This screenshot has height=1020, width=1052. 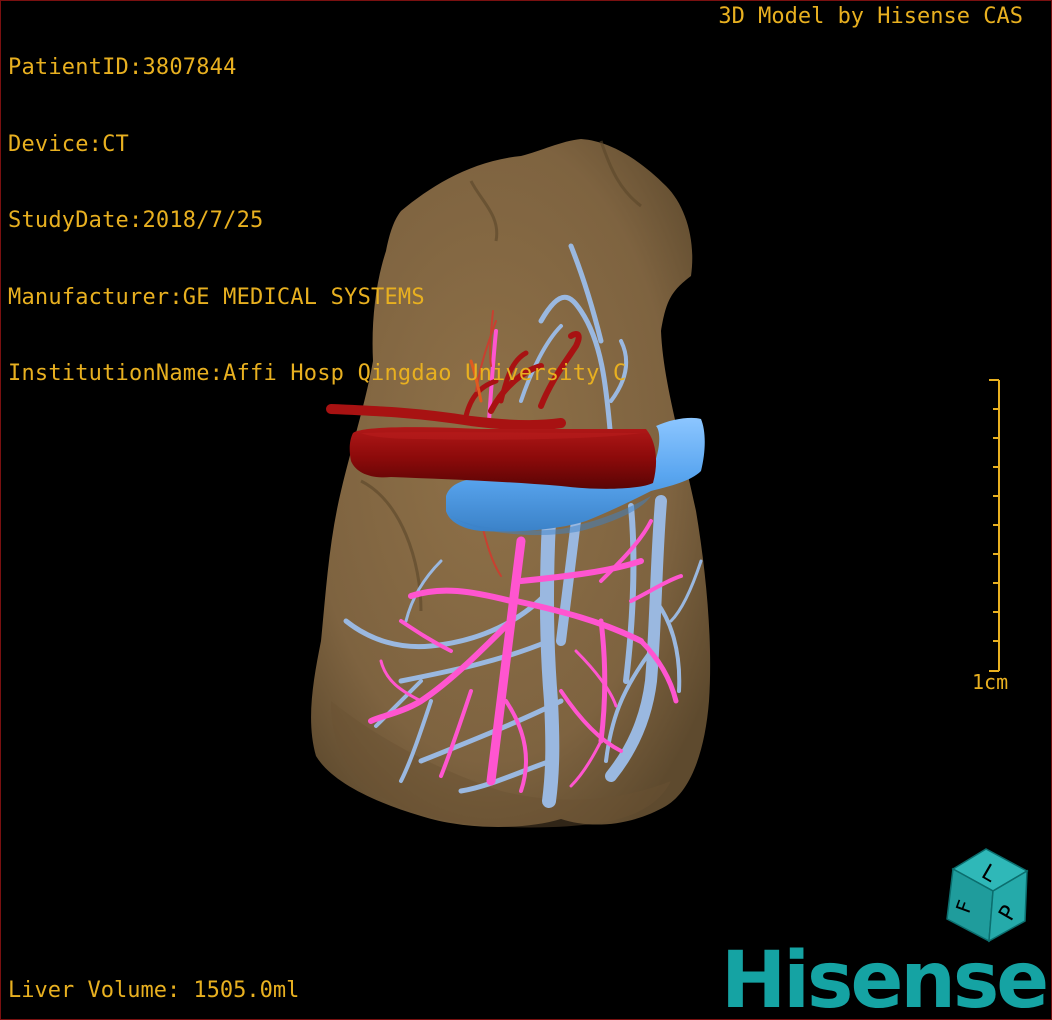 What do you see at coordinates (69, 144) in the screenshot?
I see `device-text: Device:CT` at bounding box center [69, 144].